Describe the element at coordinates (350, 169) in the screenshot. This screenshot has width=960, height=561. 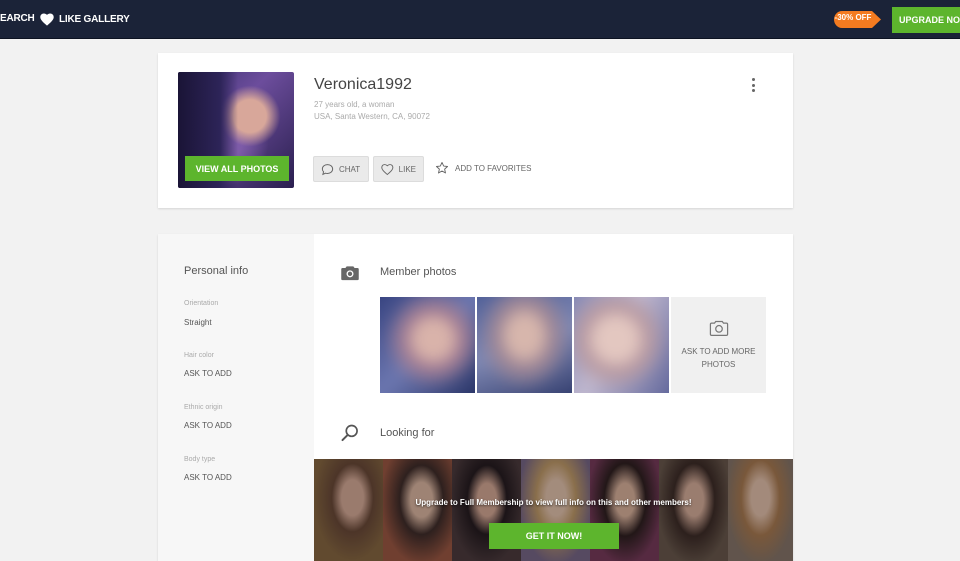
I see `chat-label: CHAT` at that location.